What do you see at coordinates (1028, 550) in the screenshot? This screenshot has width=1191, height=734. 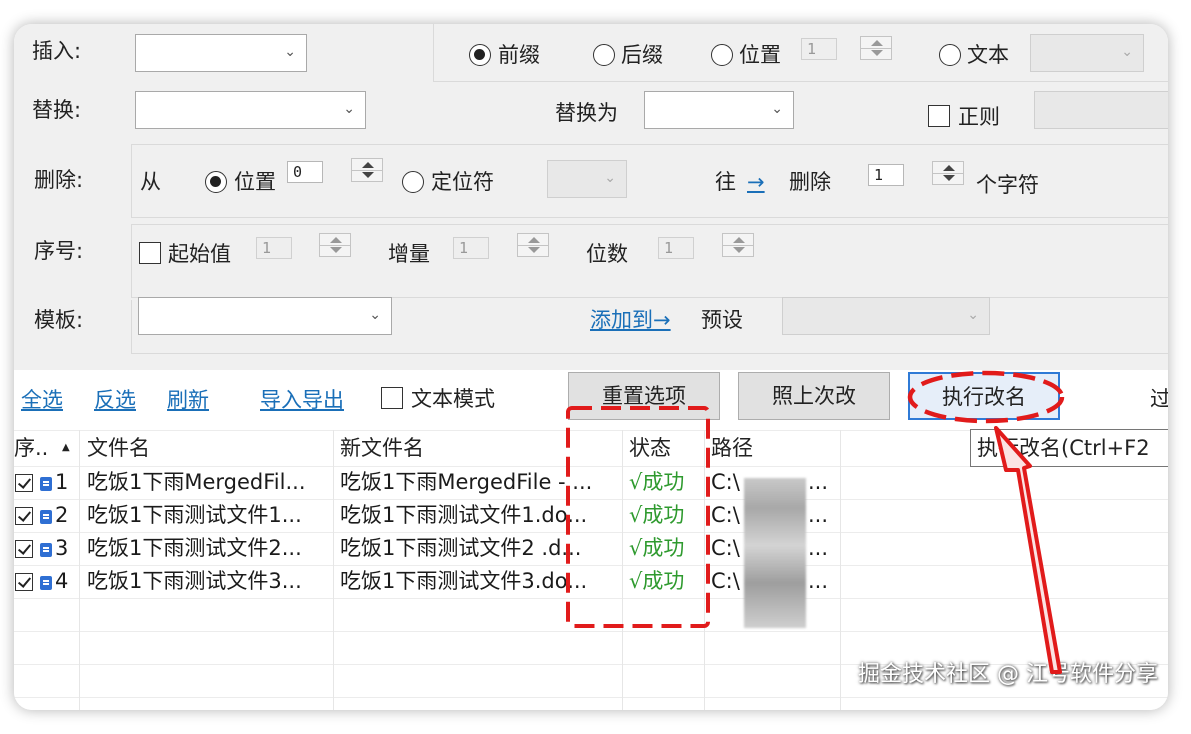 I see `annotation-arrow-icon` at bounding box center [1028, 550].